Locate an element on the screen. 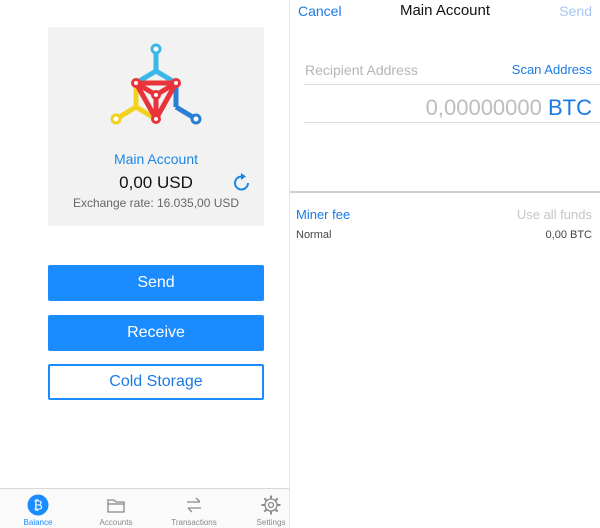 The image size is (600, 528). miner-fee-button: Miner fee is located at coordinates (323, 214).